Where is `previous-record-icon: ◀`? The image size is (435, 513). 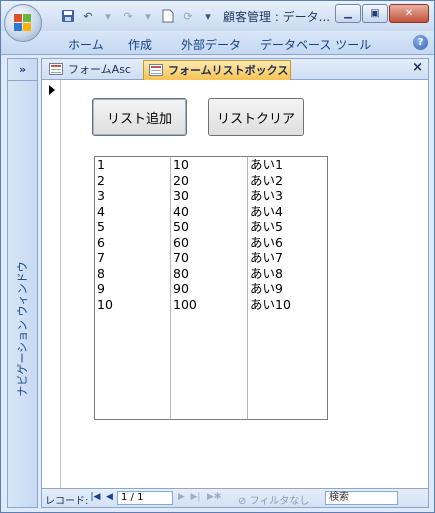
previous-record-icon: ◀ is located at coordinates (109, 497).